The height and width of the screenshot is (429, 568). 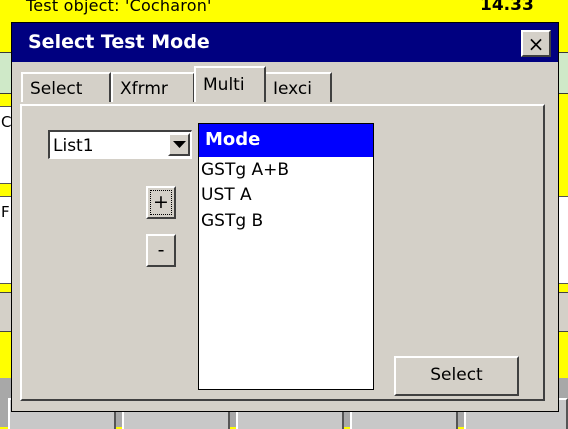 What do you see at coordinates (224, 85) in the screenshot?
I see `tab-label: Multi` at bounding box center [224, 85].